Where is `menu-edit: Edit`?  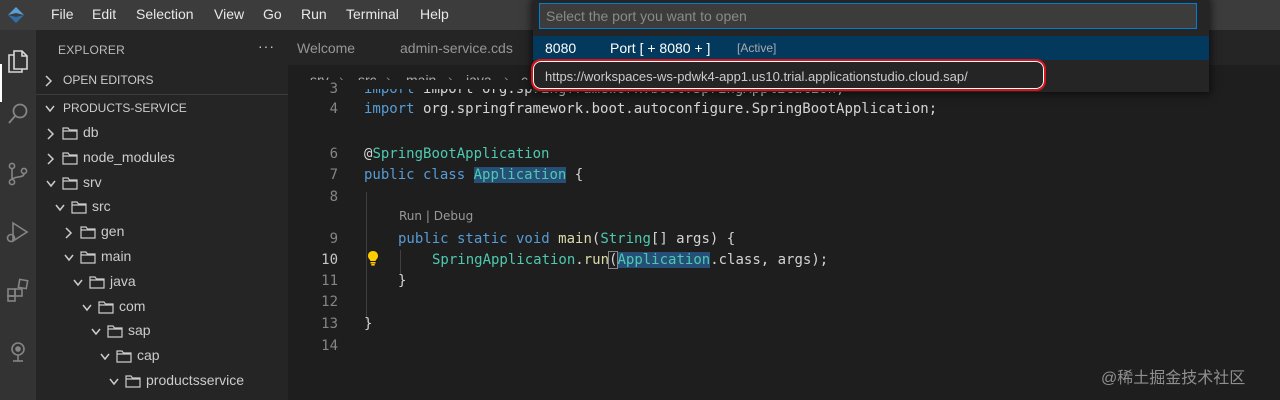
menu-edit: Edit is located at coordinates (104, 15).